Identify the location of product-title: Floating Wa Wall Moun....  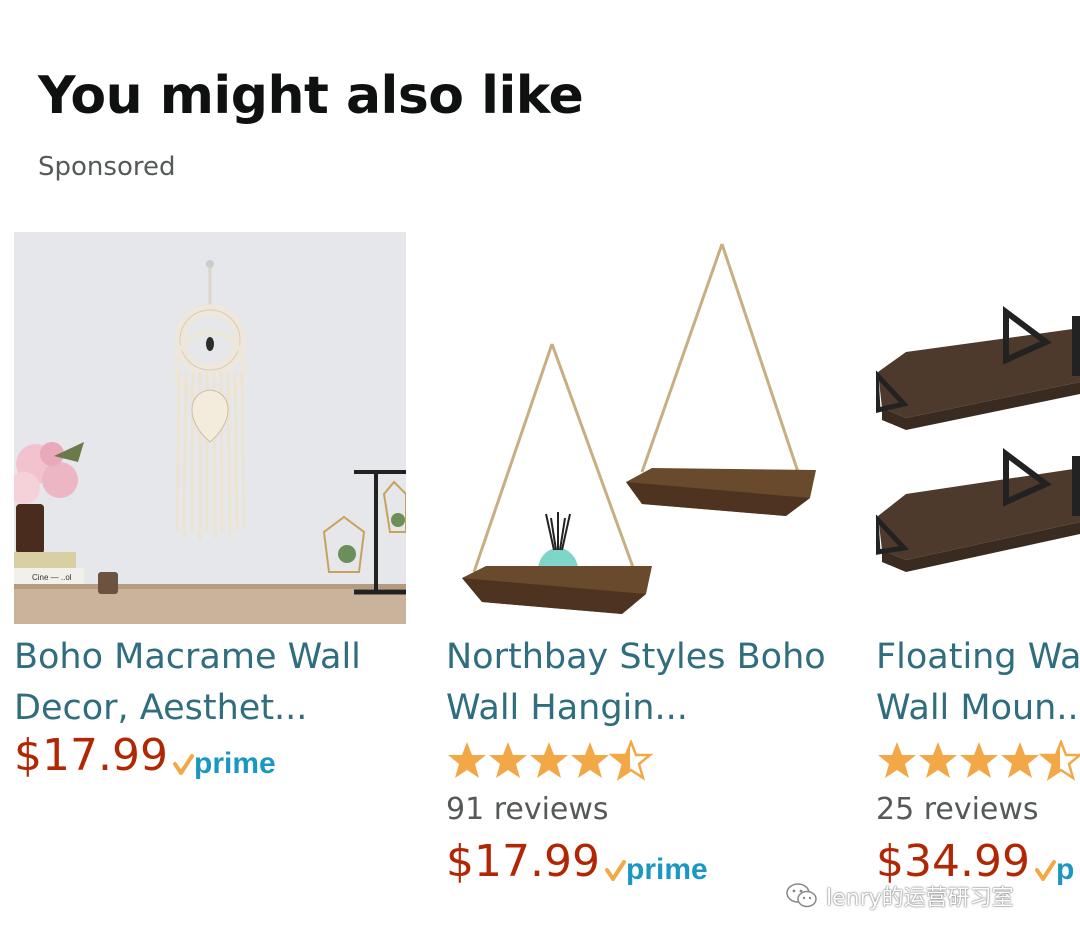
(978, 683).